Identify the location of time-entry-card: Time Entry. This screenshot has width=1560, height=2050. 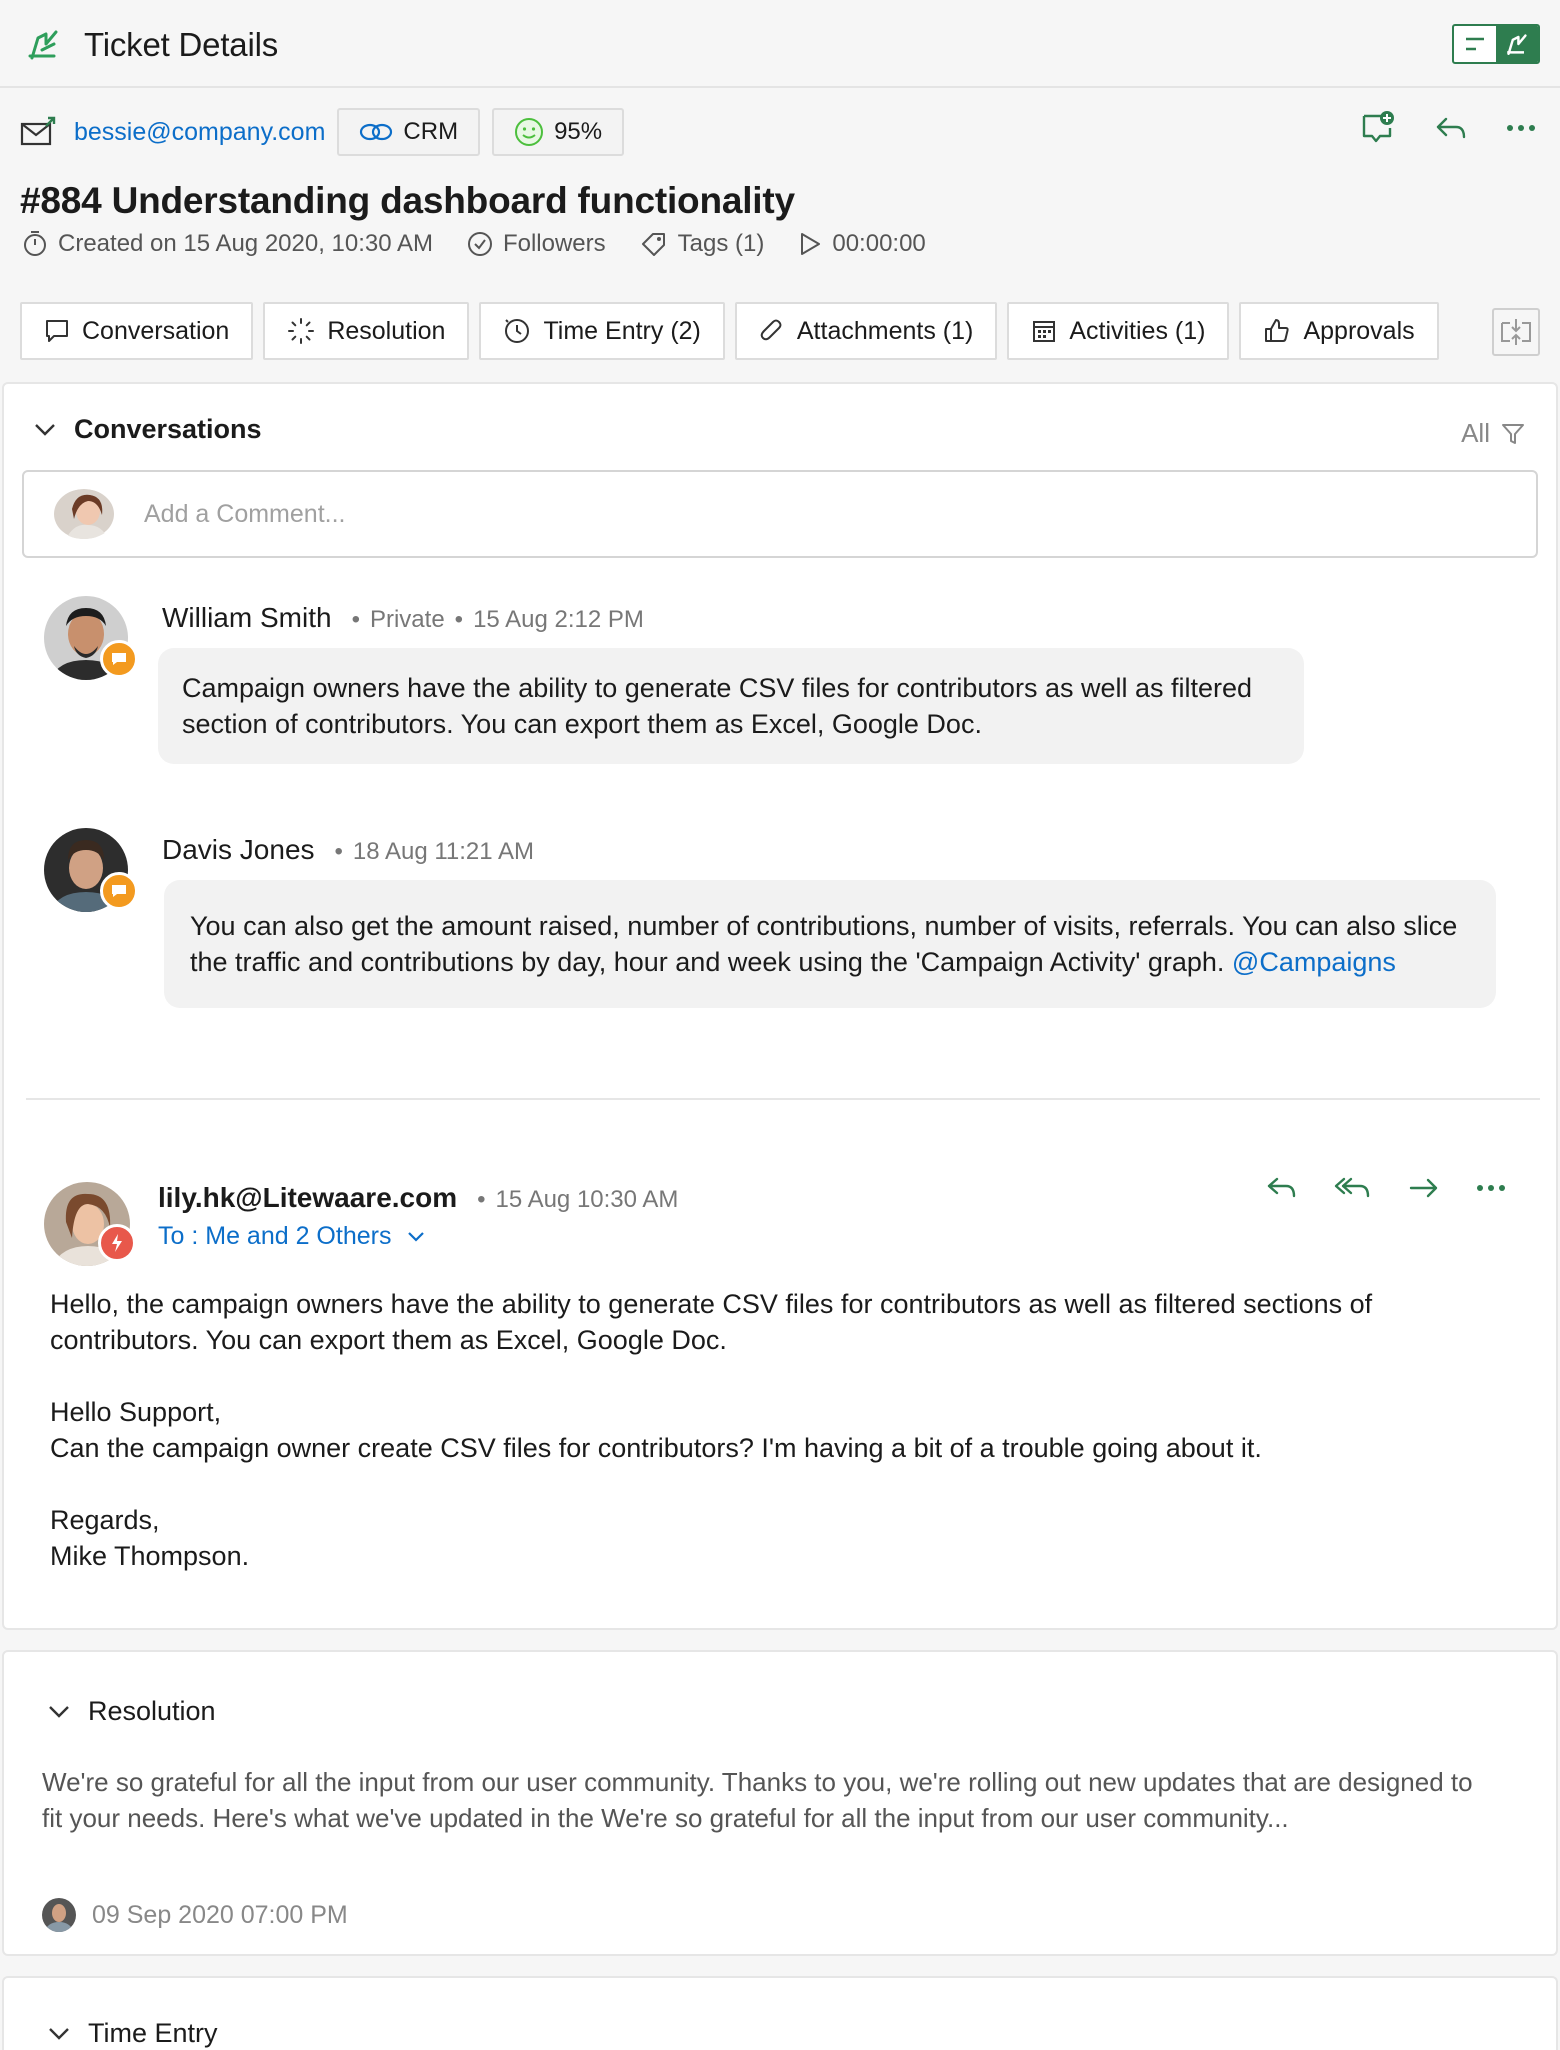
(780, 2013).